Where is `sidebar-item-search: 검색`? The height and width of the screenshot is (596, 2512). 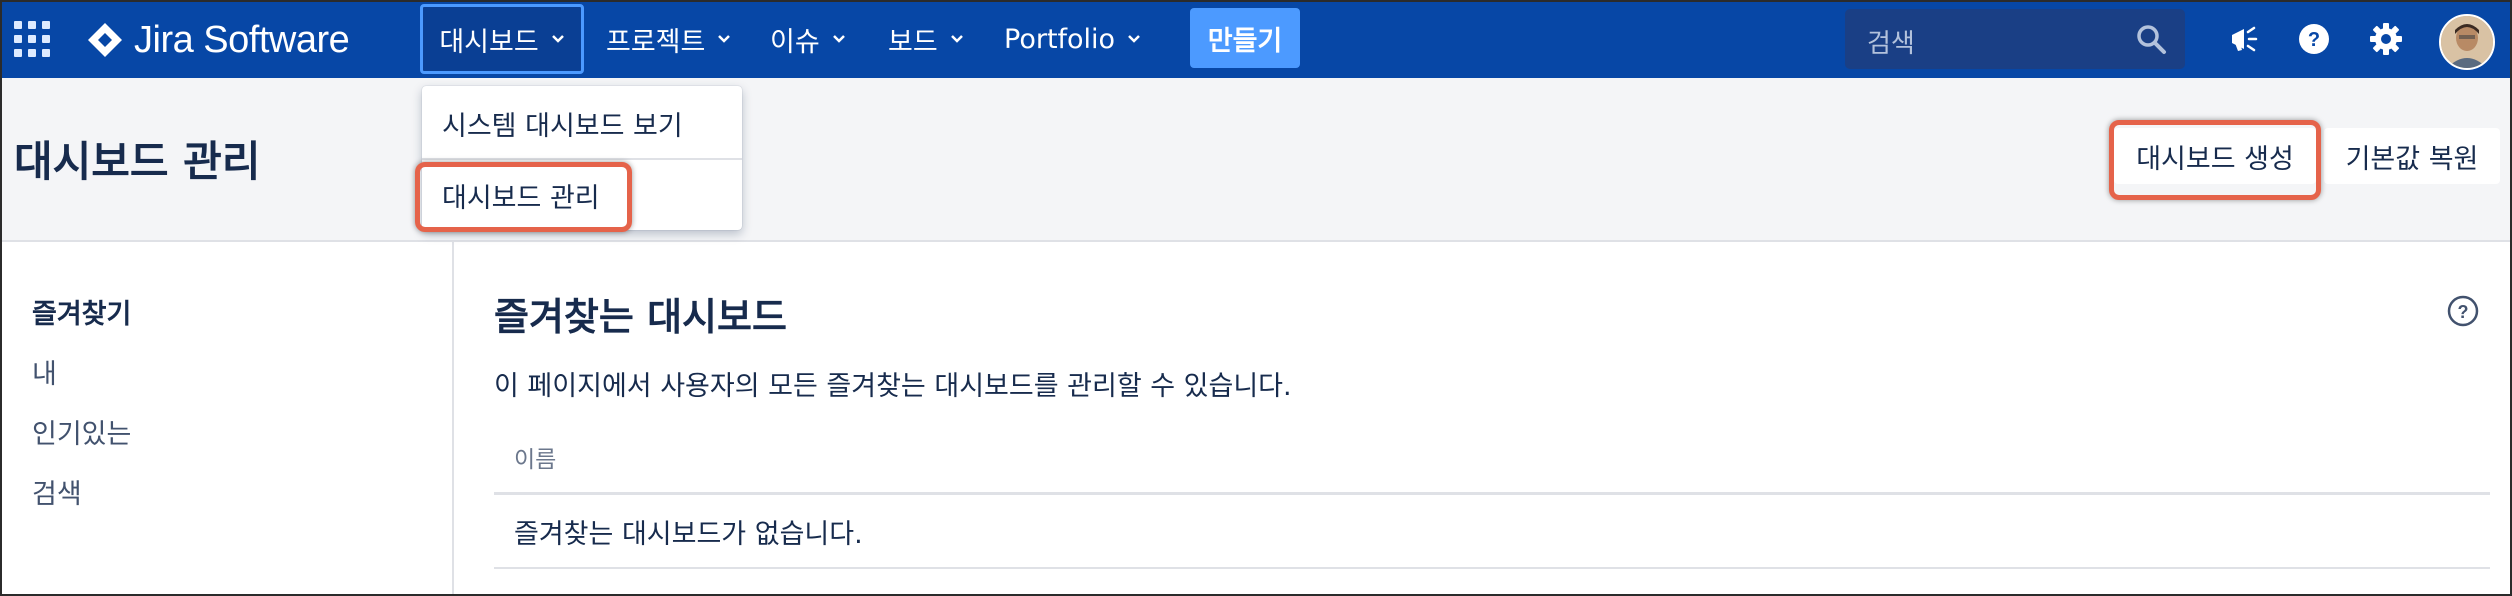
sidebar-item-search: 검색 is located at coordinates (57, 491).